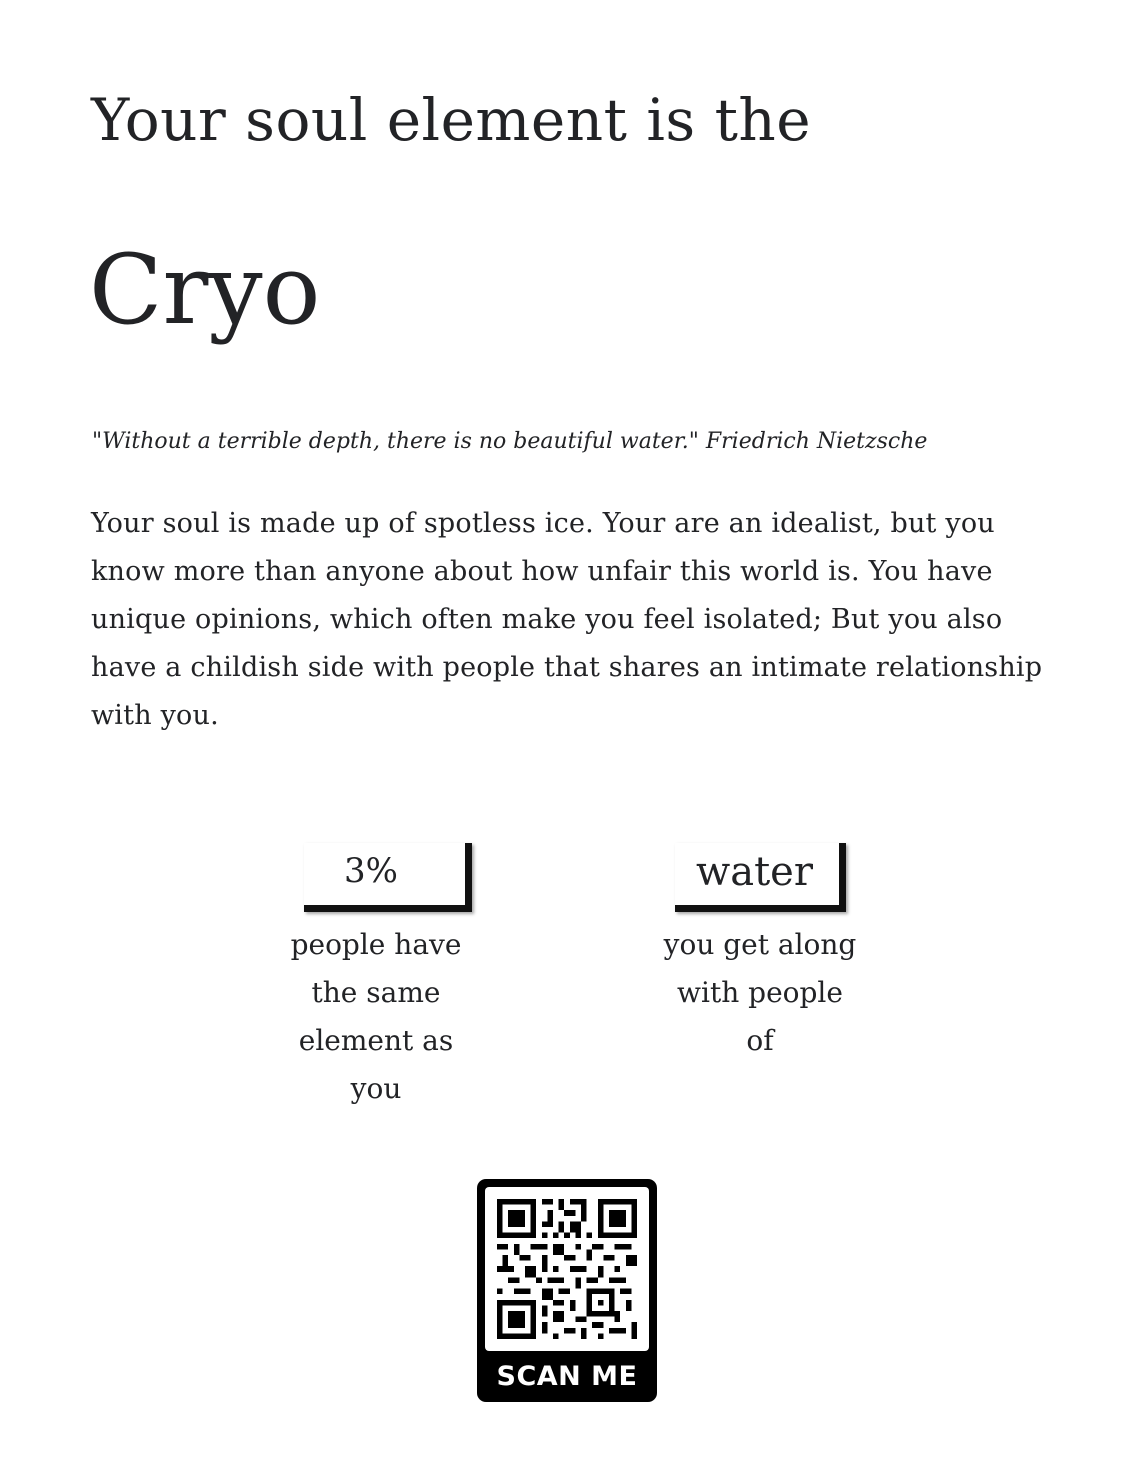 The image size is (1144, 1466). I want to click on element-name: Cryo, so click(205, 290).